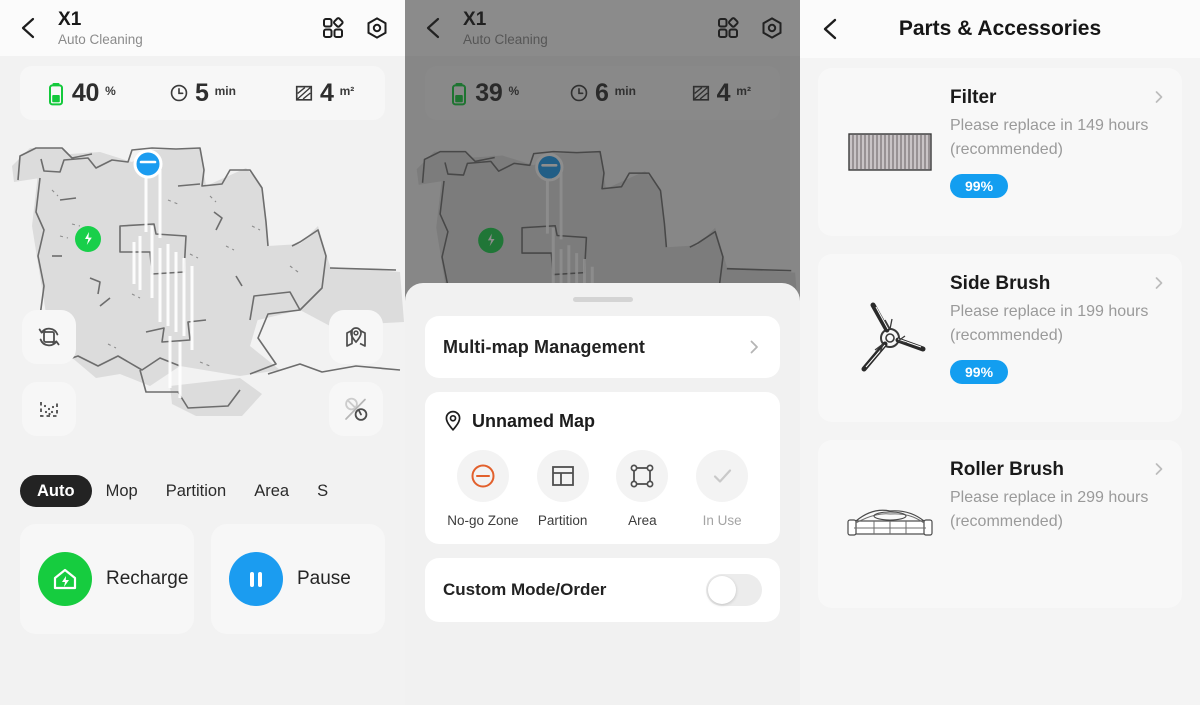  I want to click on pause-button: Pause, so click(298, 579).